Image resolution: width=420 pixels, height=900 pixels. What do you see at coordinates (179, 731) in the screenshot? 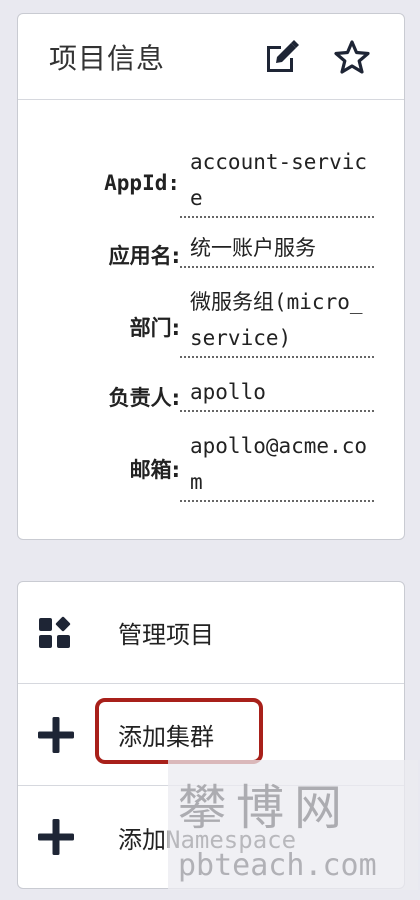
I see `highlight-box` at bounding box center [179, 731].